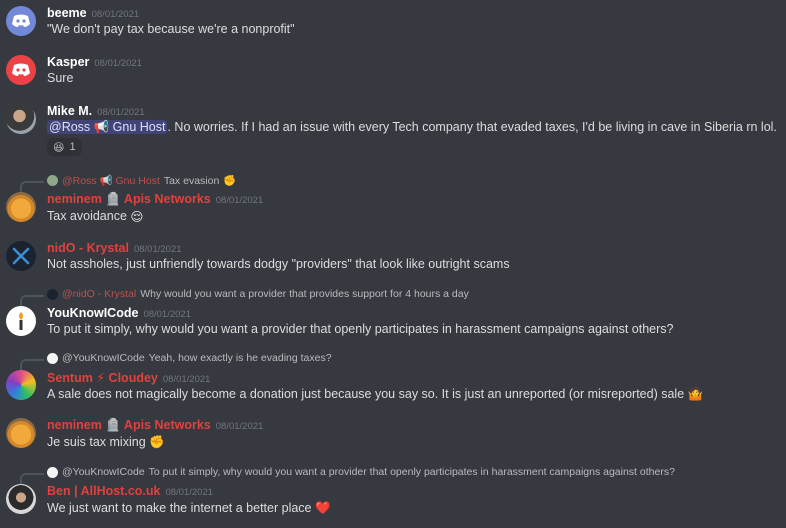 This screenshot has width=786, height=528. I want to click on user-mention: @Ross 📢 Gnu Host, so click(107, 127).